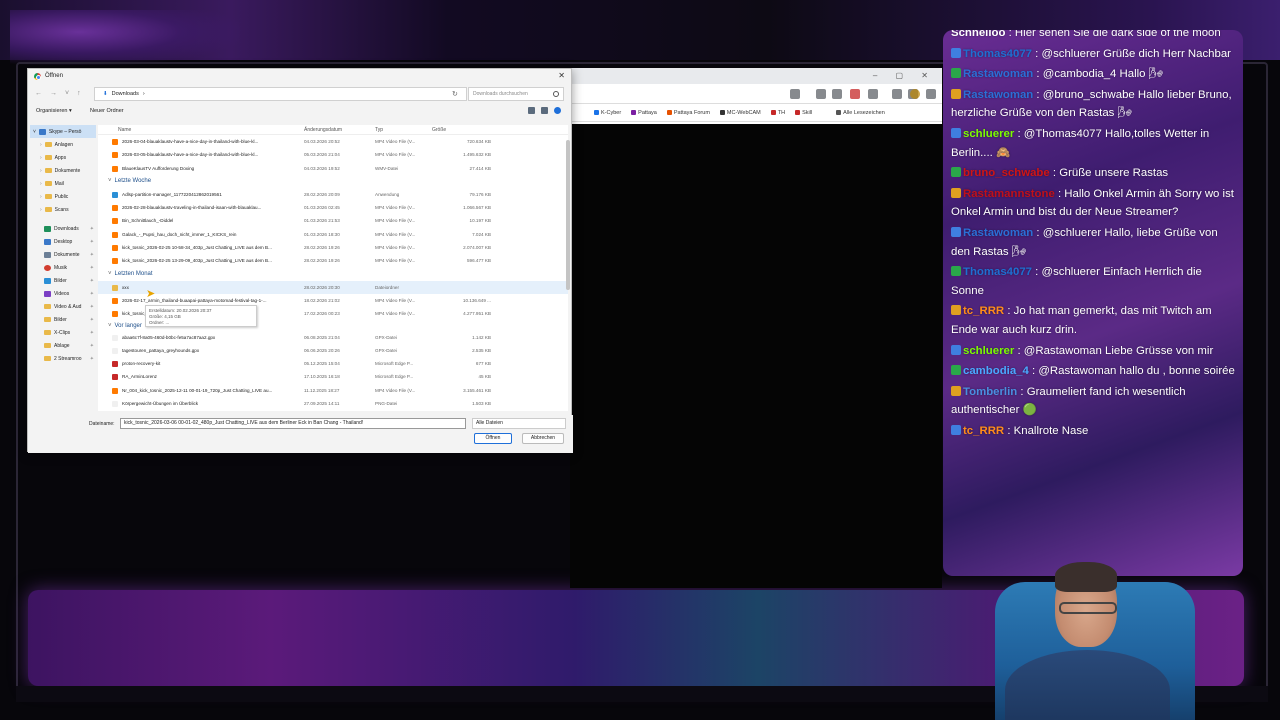 This screenshot has height=720, width=1280. What do you see at coordinates (1006, 173) in the screenshot?
I see `chat-username: bruno_schwabe` at bounding box center [1006, 173].